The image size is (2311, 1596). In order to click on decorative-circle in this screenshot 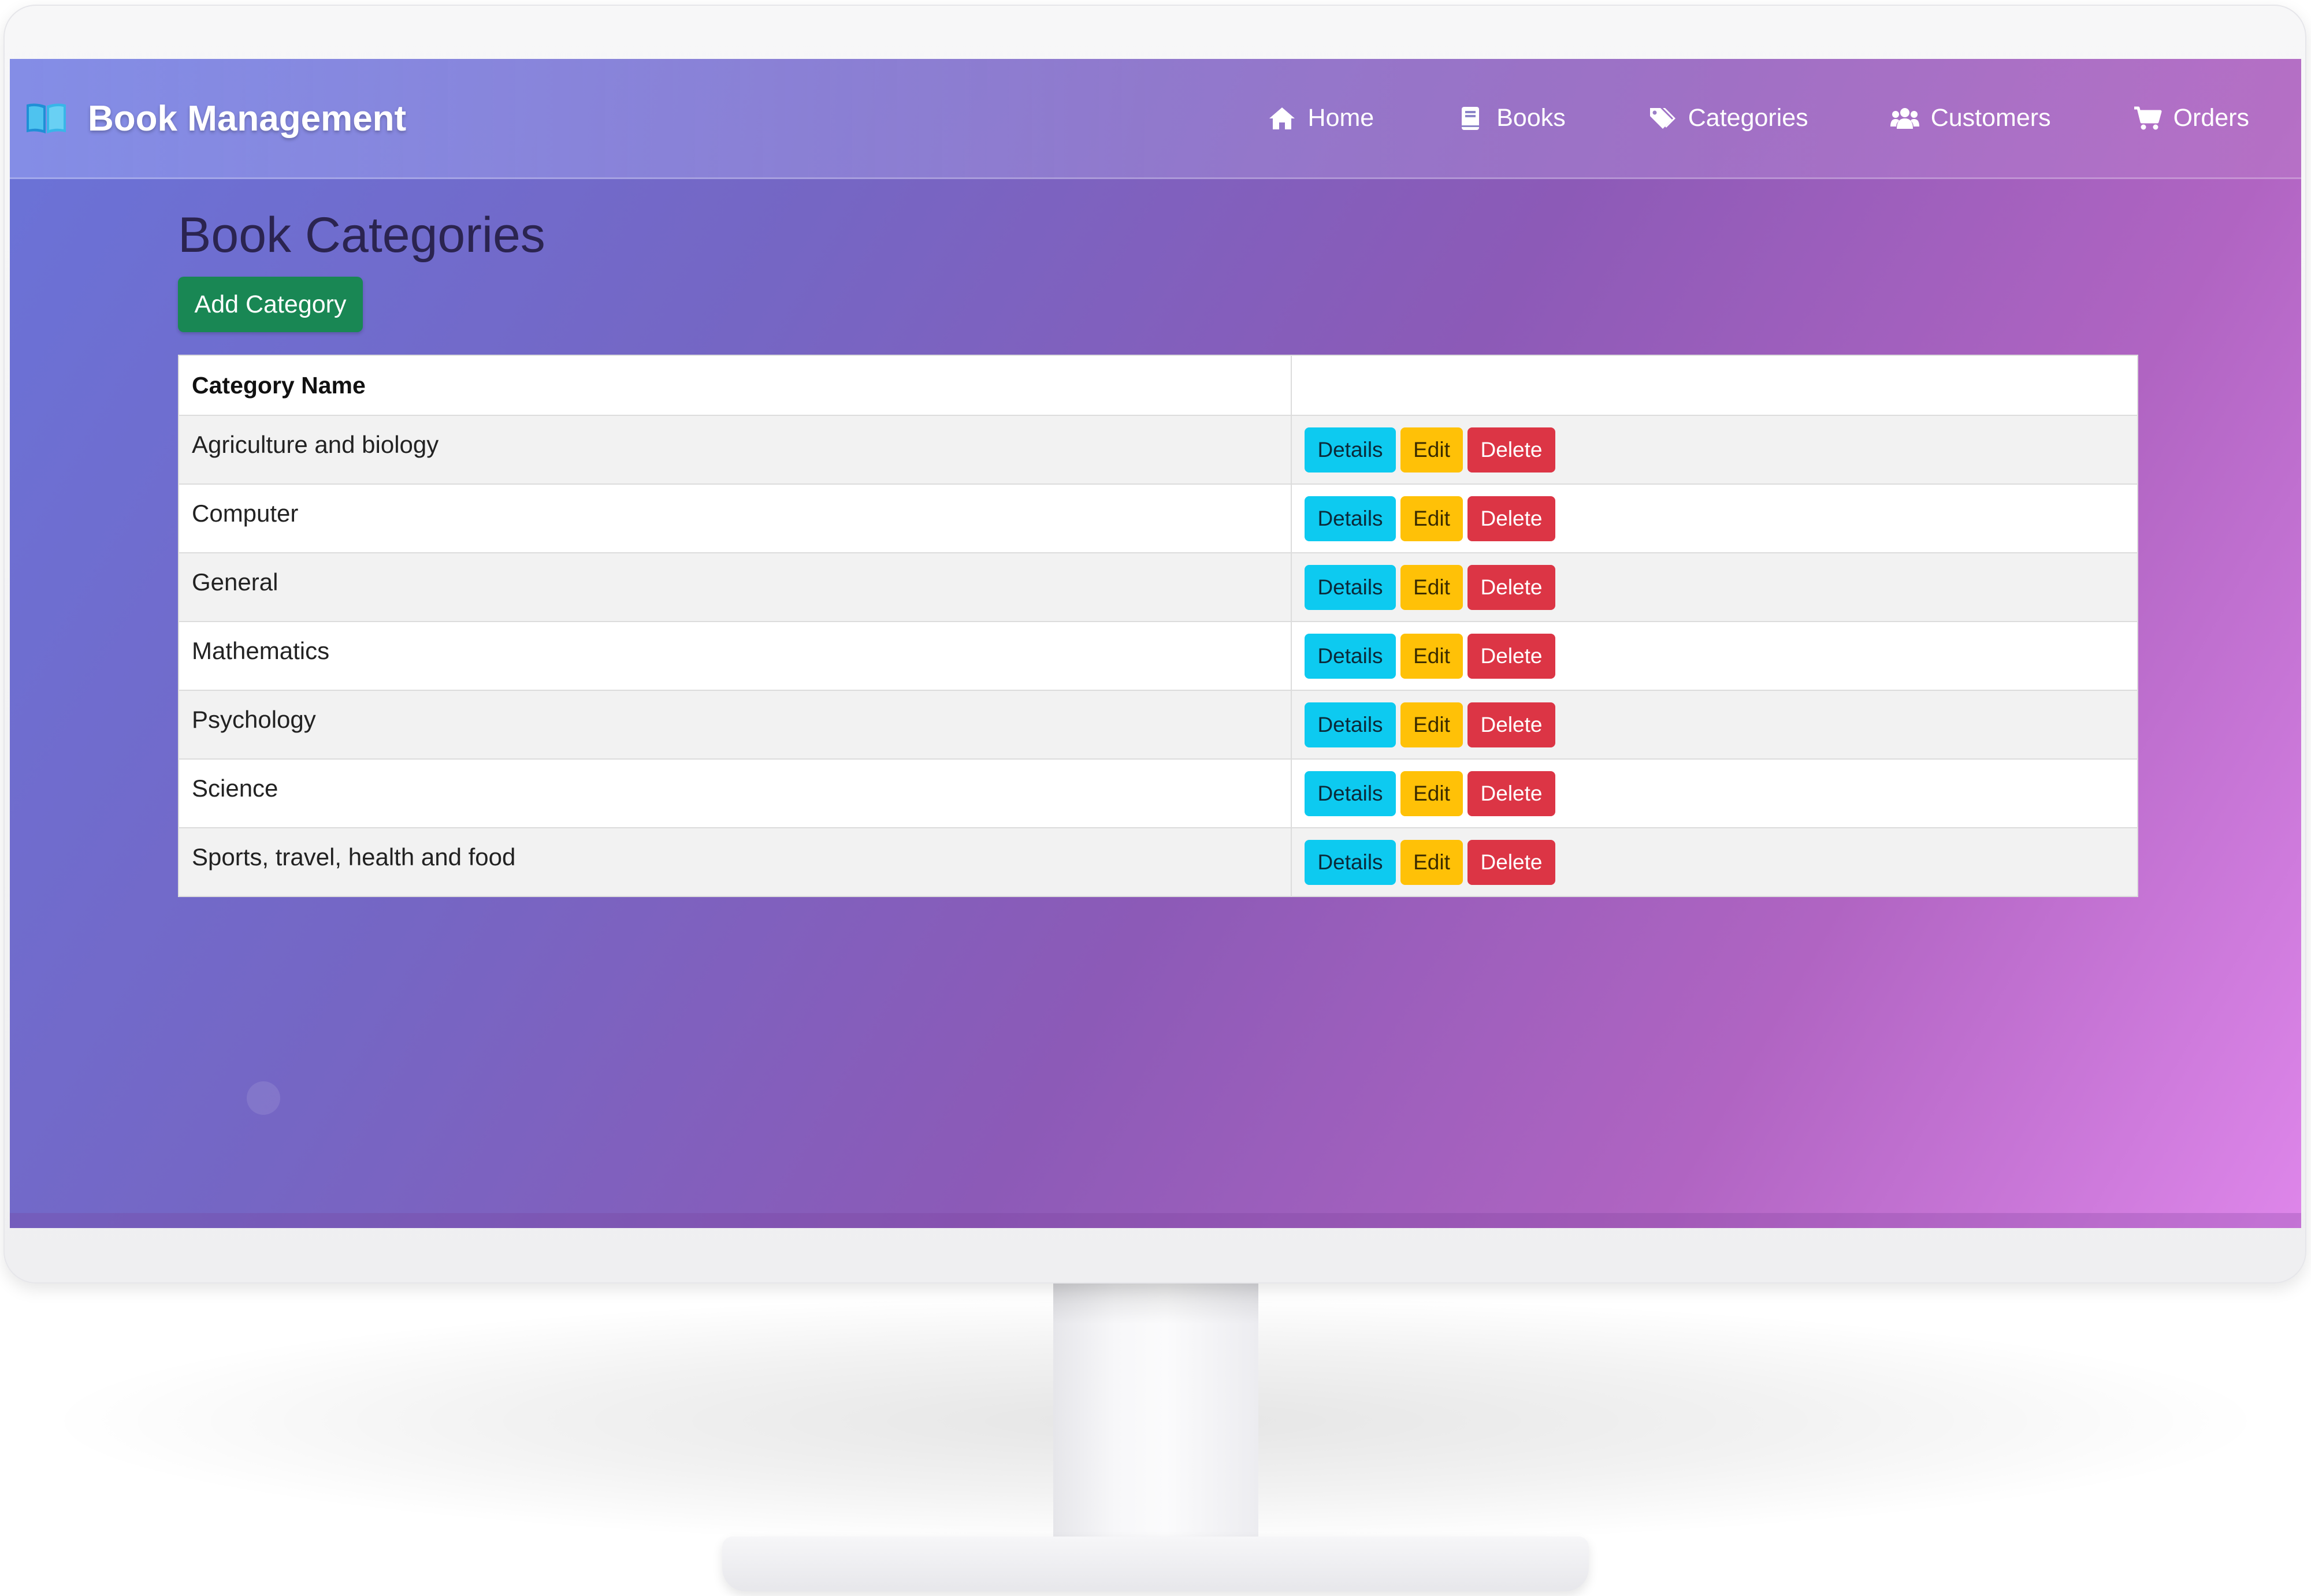, I will do `click(263, 1098)`.